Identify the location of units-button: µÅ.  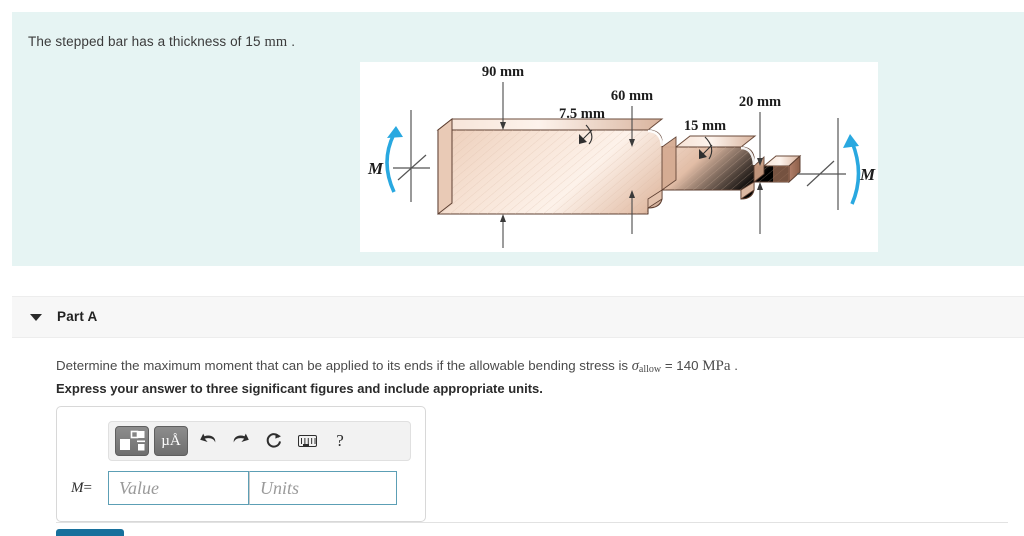
(171, 441).